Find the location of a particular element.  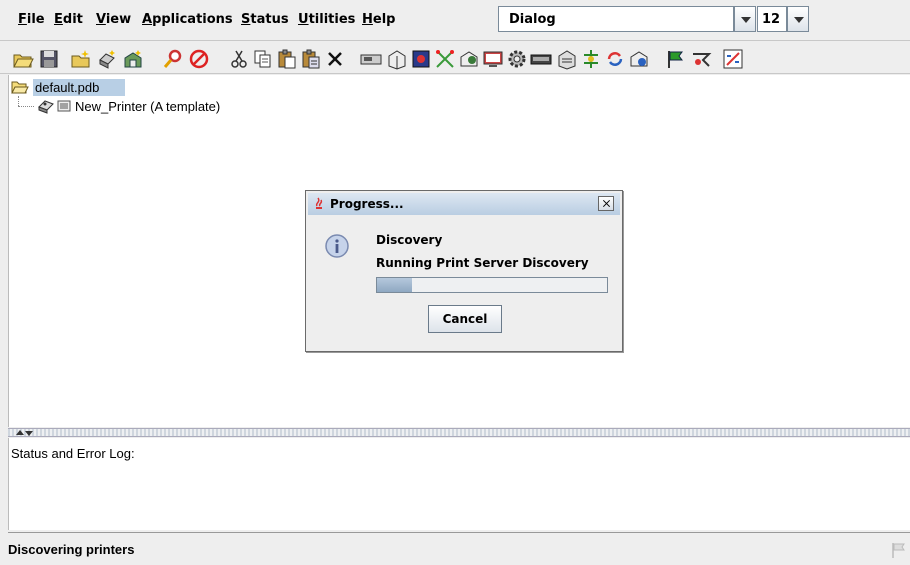

status-flag-icon is located at coordinates (899, 551).